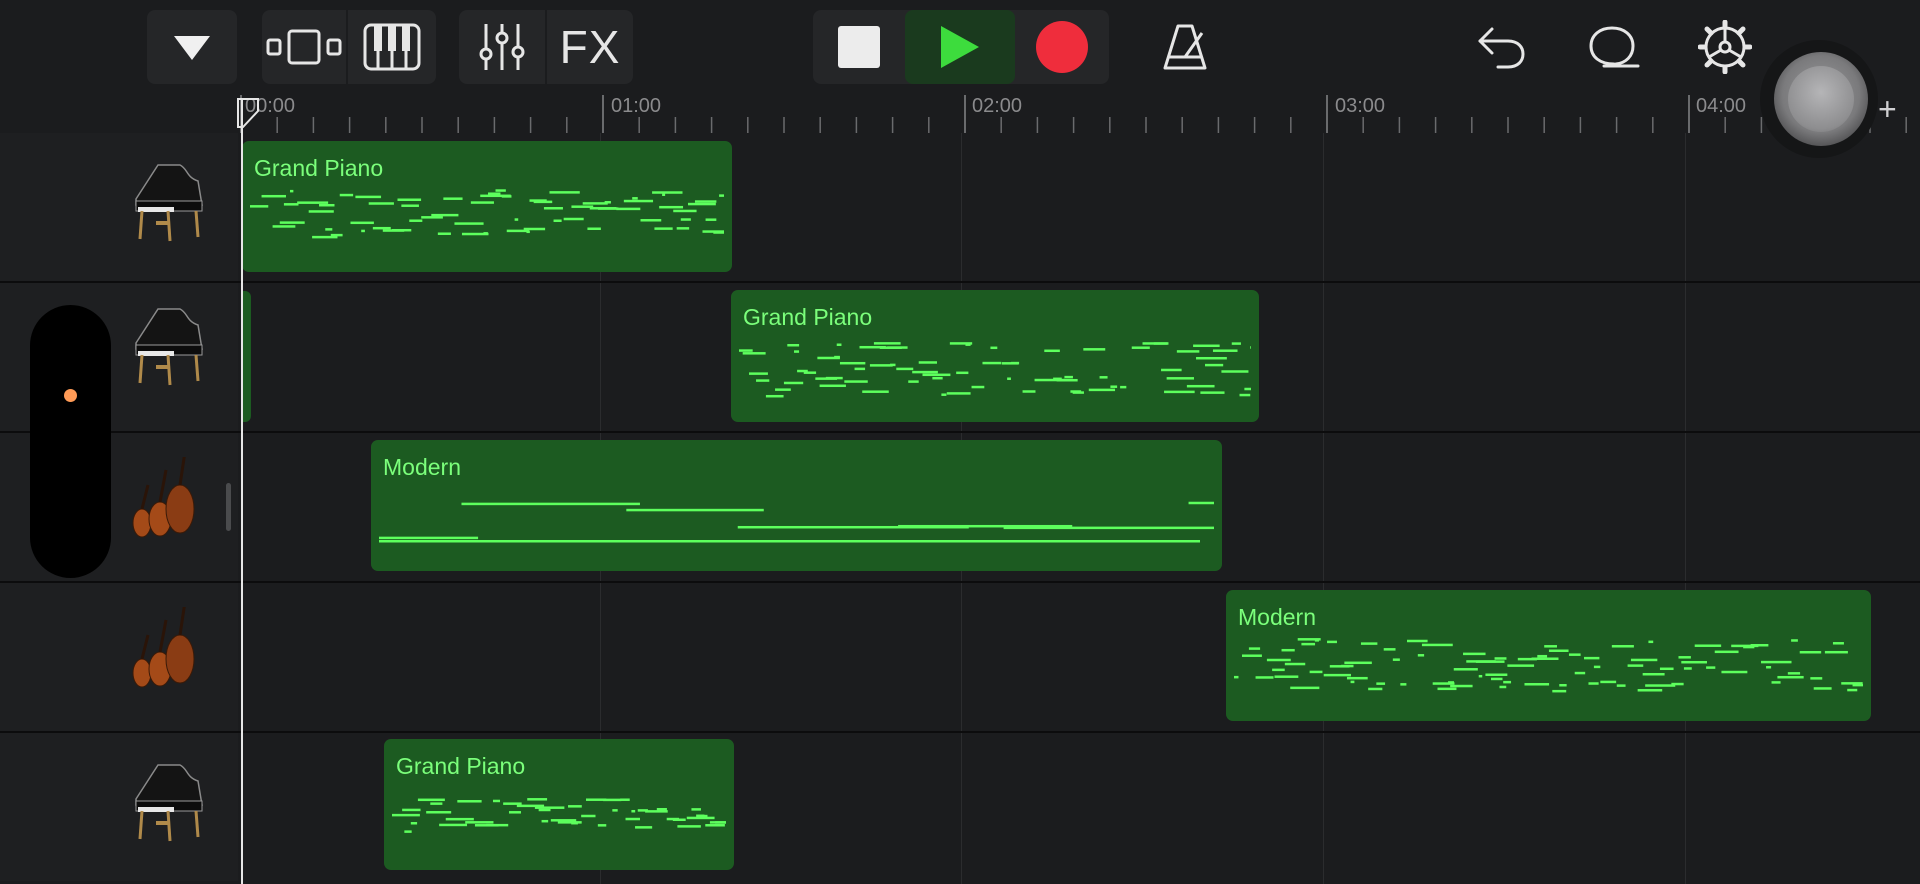 The image size is (1920, 884). What do you see at coordinates (304, 47) in the screenshot?
I see `tracks-view-button` at bounding box center [304, 47].